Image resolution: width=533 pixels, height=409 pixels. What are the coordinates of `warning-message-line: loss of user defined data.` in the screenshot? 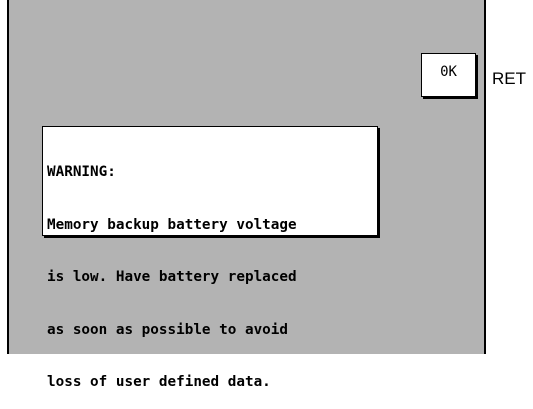 It's located at (159, 382).